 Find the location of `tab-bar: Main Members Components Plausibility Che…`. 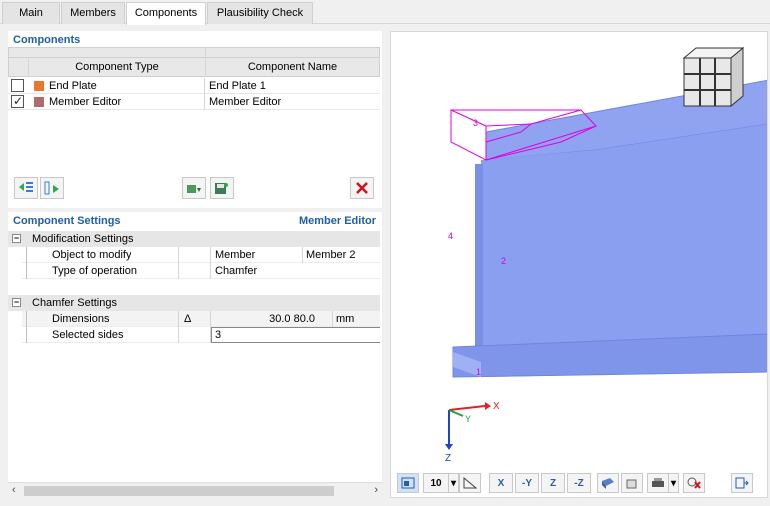

tab-bar: Main Members Components Plausibility Che… is located at coordinates (385, 12).